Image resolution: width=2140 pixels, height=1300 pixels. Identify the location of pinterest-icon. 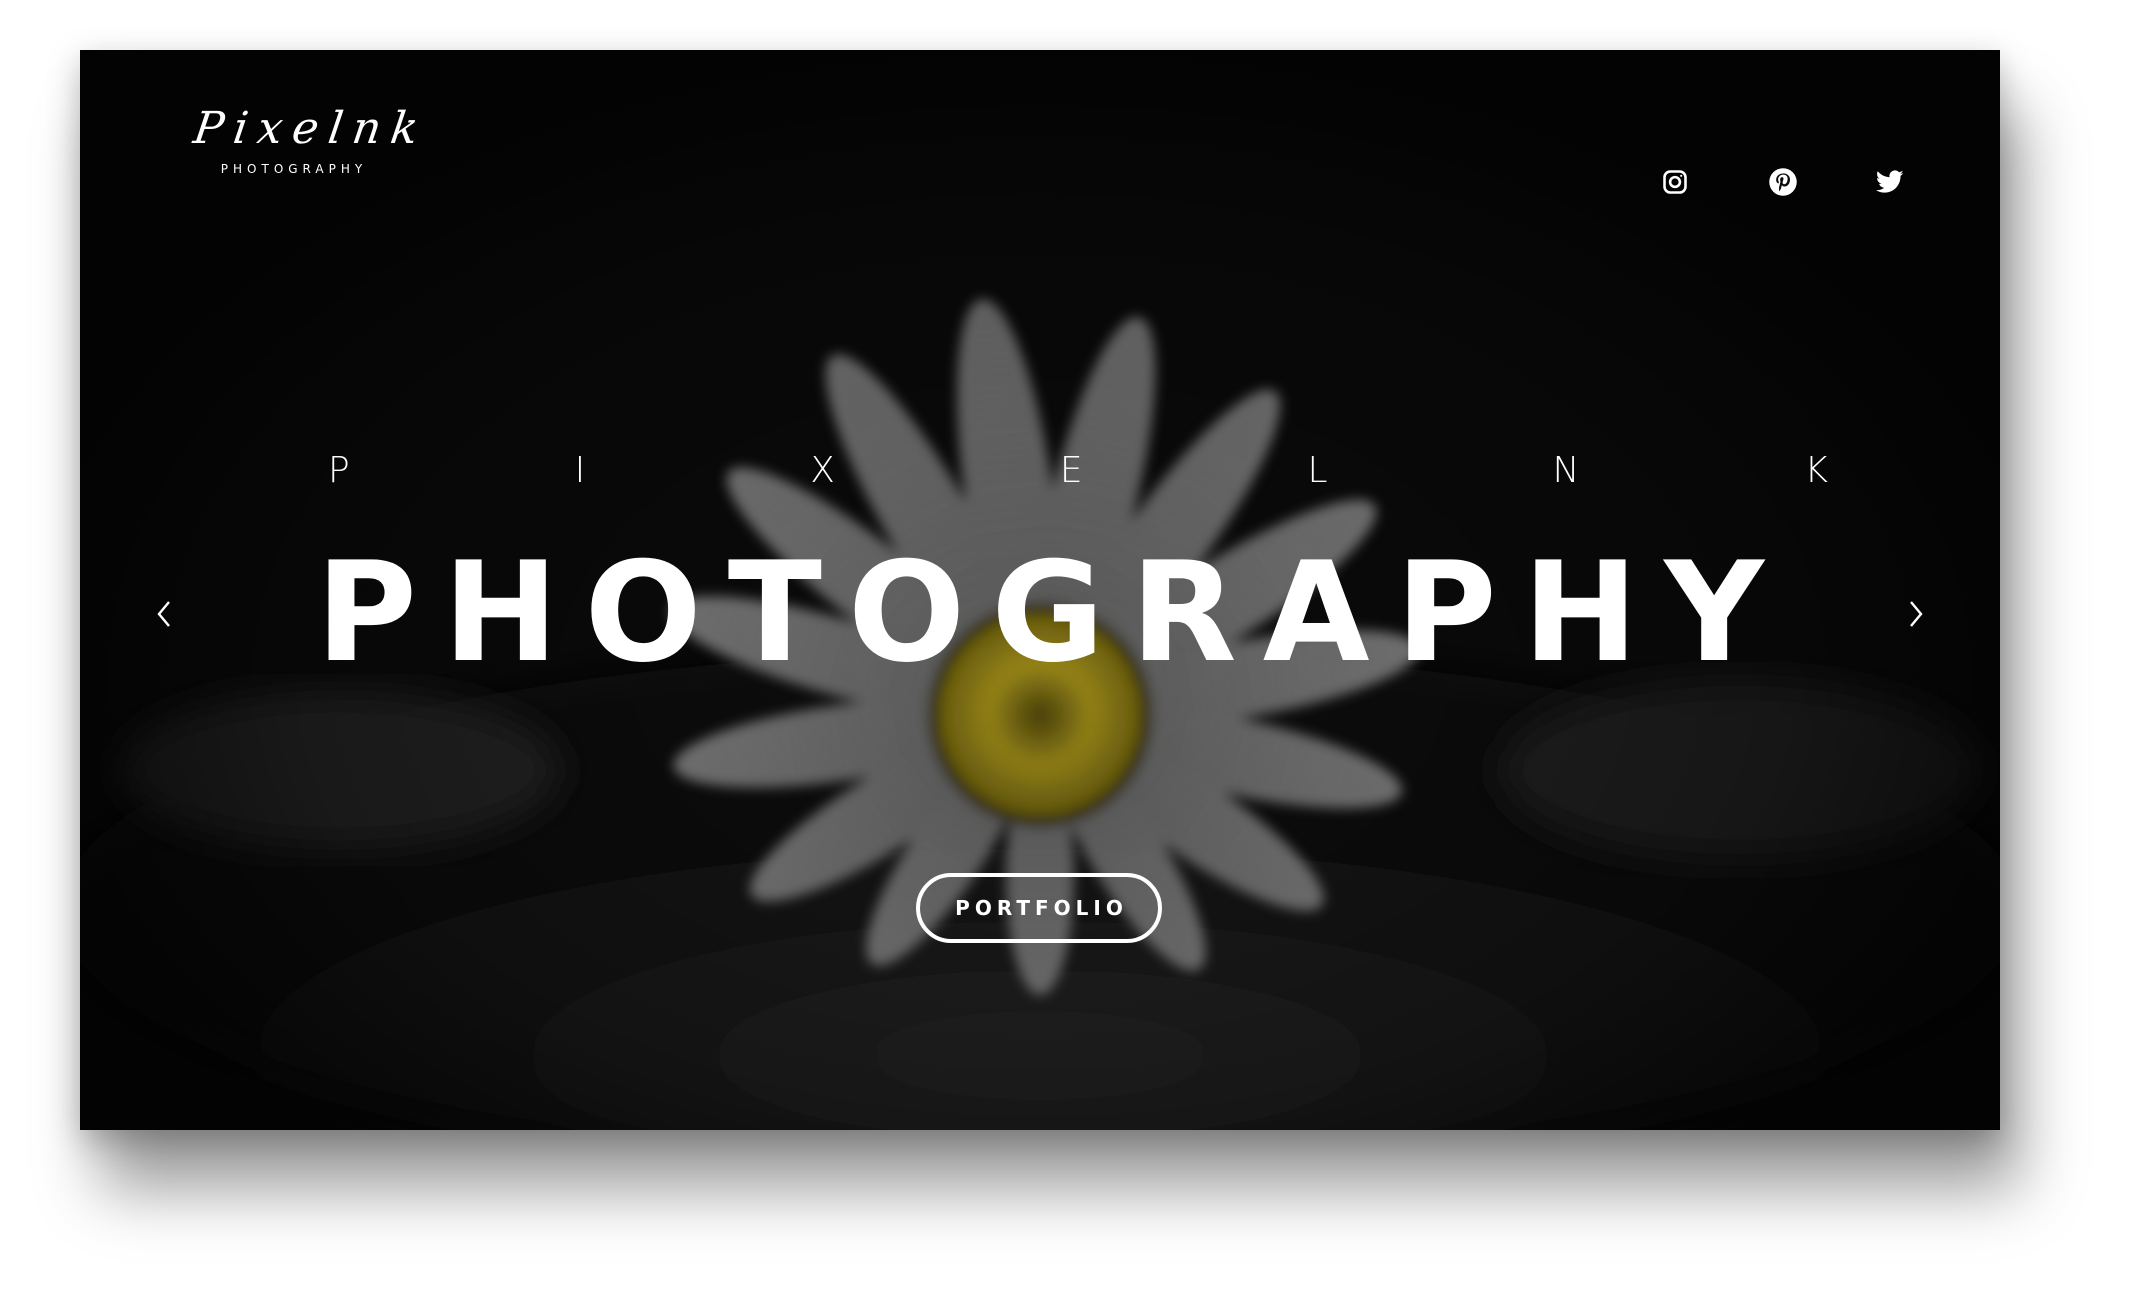
(1783, 182).